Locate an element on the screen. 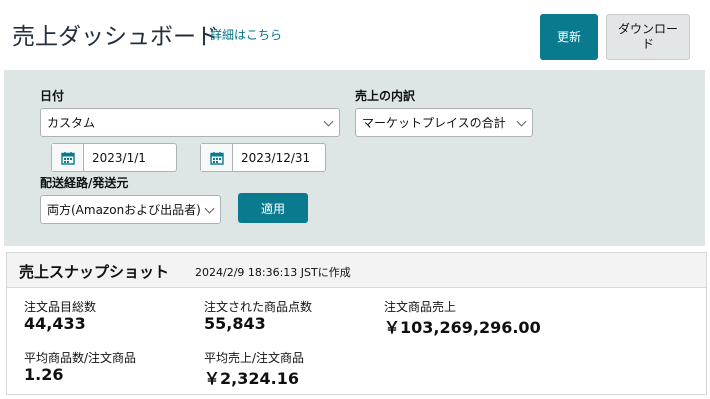 This screenshot has width=710, height=399. fulfillment-value: 両方(Amazonおよび出品者) is located at coordinates (124, 210).